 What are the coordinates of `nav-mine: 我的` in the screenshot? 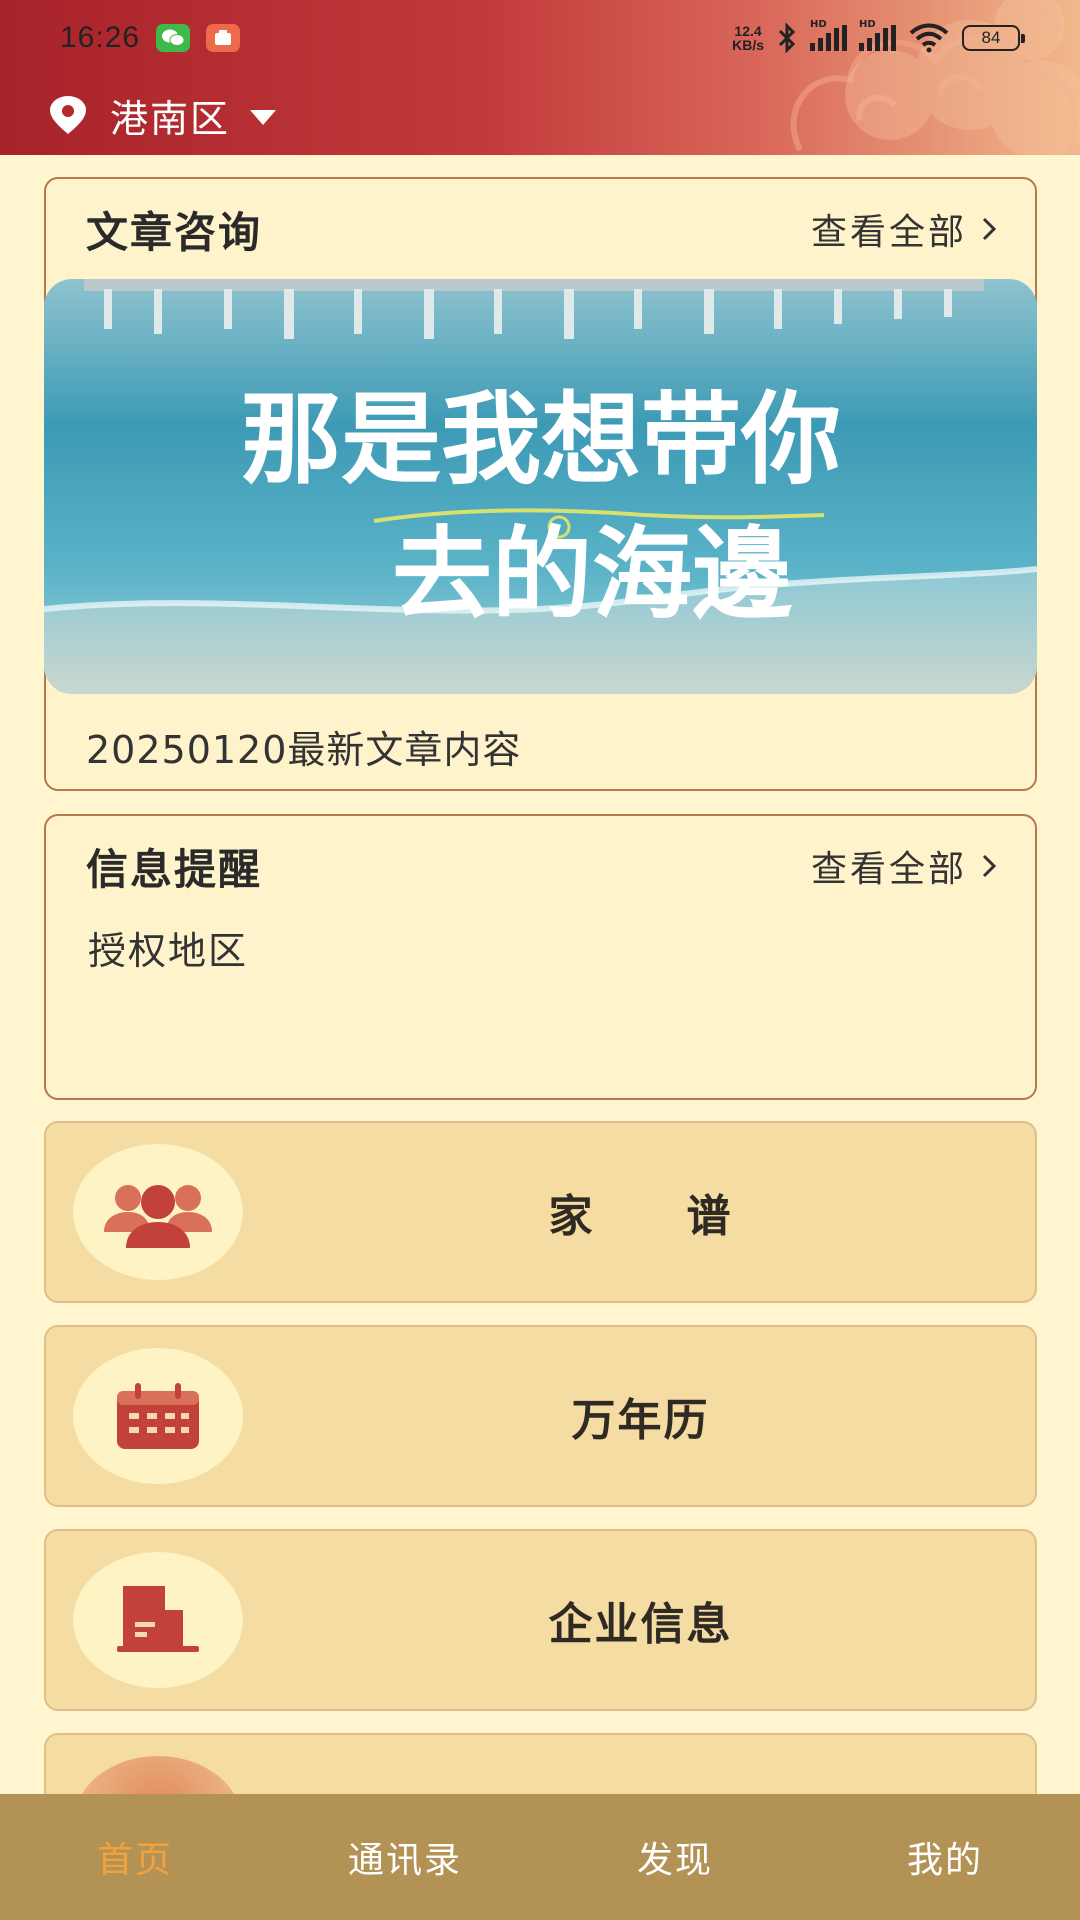 It's located at (945, 1857).